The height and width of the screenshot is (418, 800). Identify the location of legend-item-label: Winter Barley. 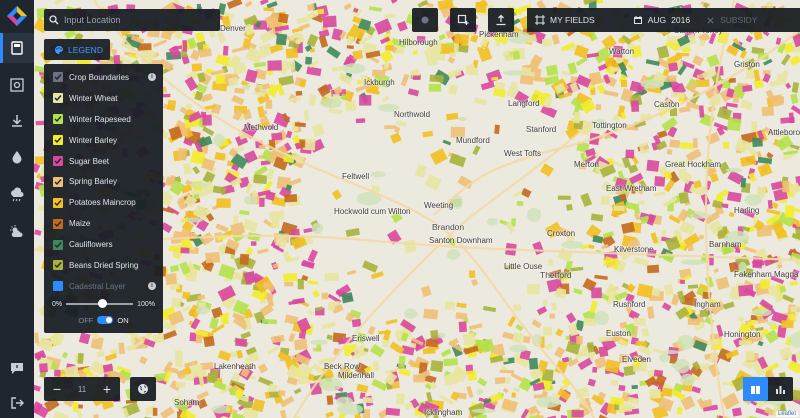
(93, 140).